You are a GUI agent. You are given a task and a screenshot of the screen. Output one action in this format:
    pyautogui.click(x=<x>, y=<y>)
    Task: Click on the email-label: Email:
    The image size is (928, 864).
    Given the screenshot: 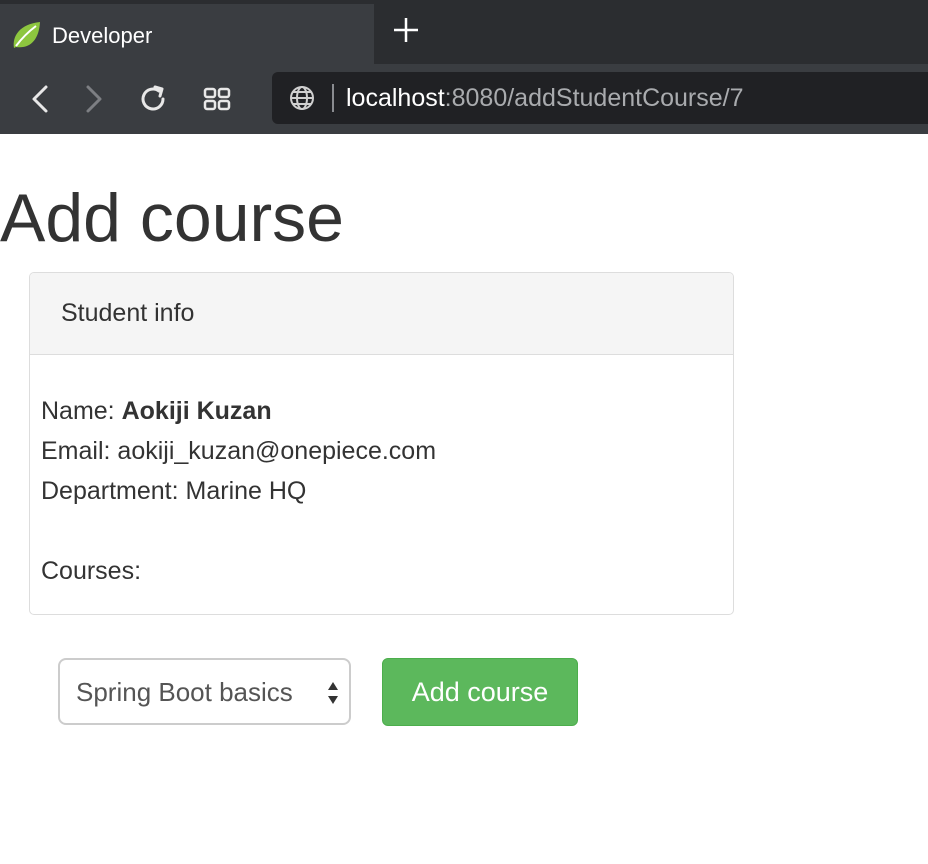 What is the action you would take?
    pyautogui.click(x=76, y=451)
    